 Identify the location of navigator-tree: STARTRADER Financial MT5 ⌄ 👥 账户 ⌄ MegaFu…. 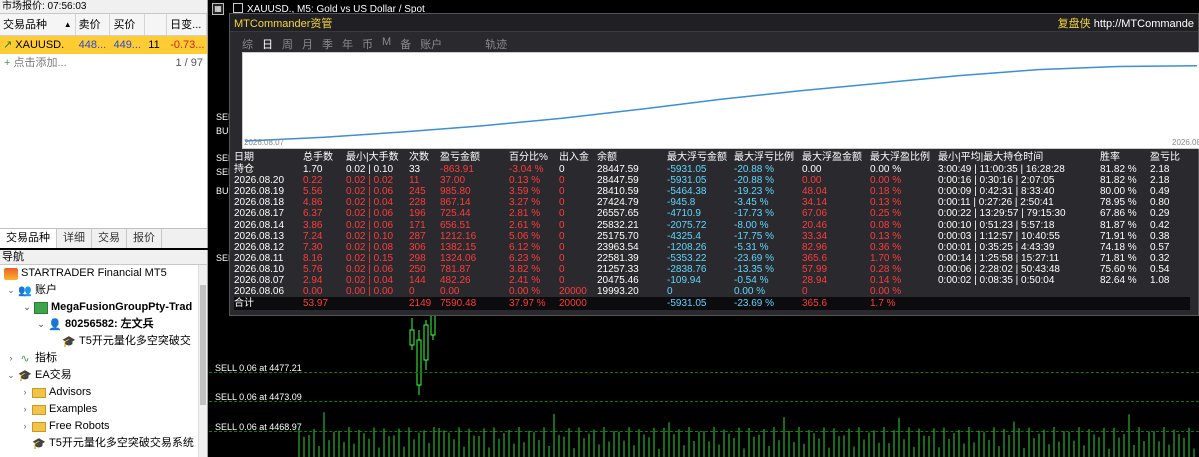
(103, 358).